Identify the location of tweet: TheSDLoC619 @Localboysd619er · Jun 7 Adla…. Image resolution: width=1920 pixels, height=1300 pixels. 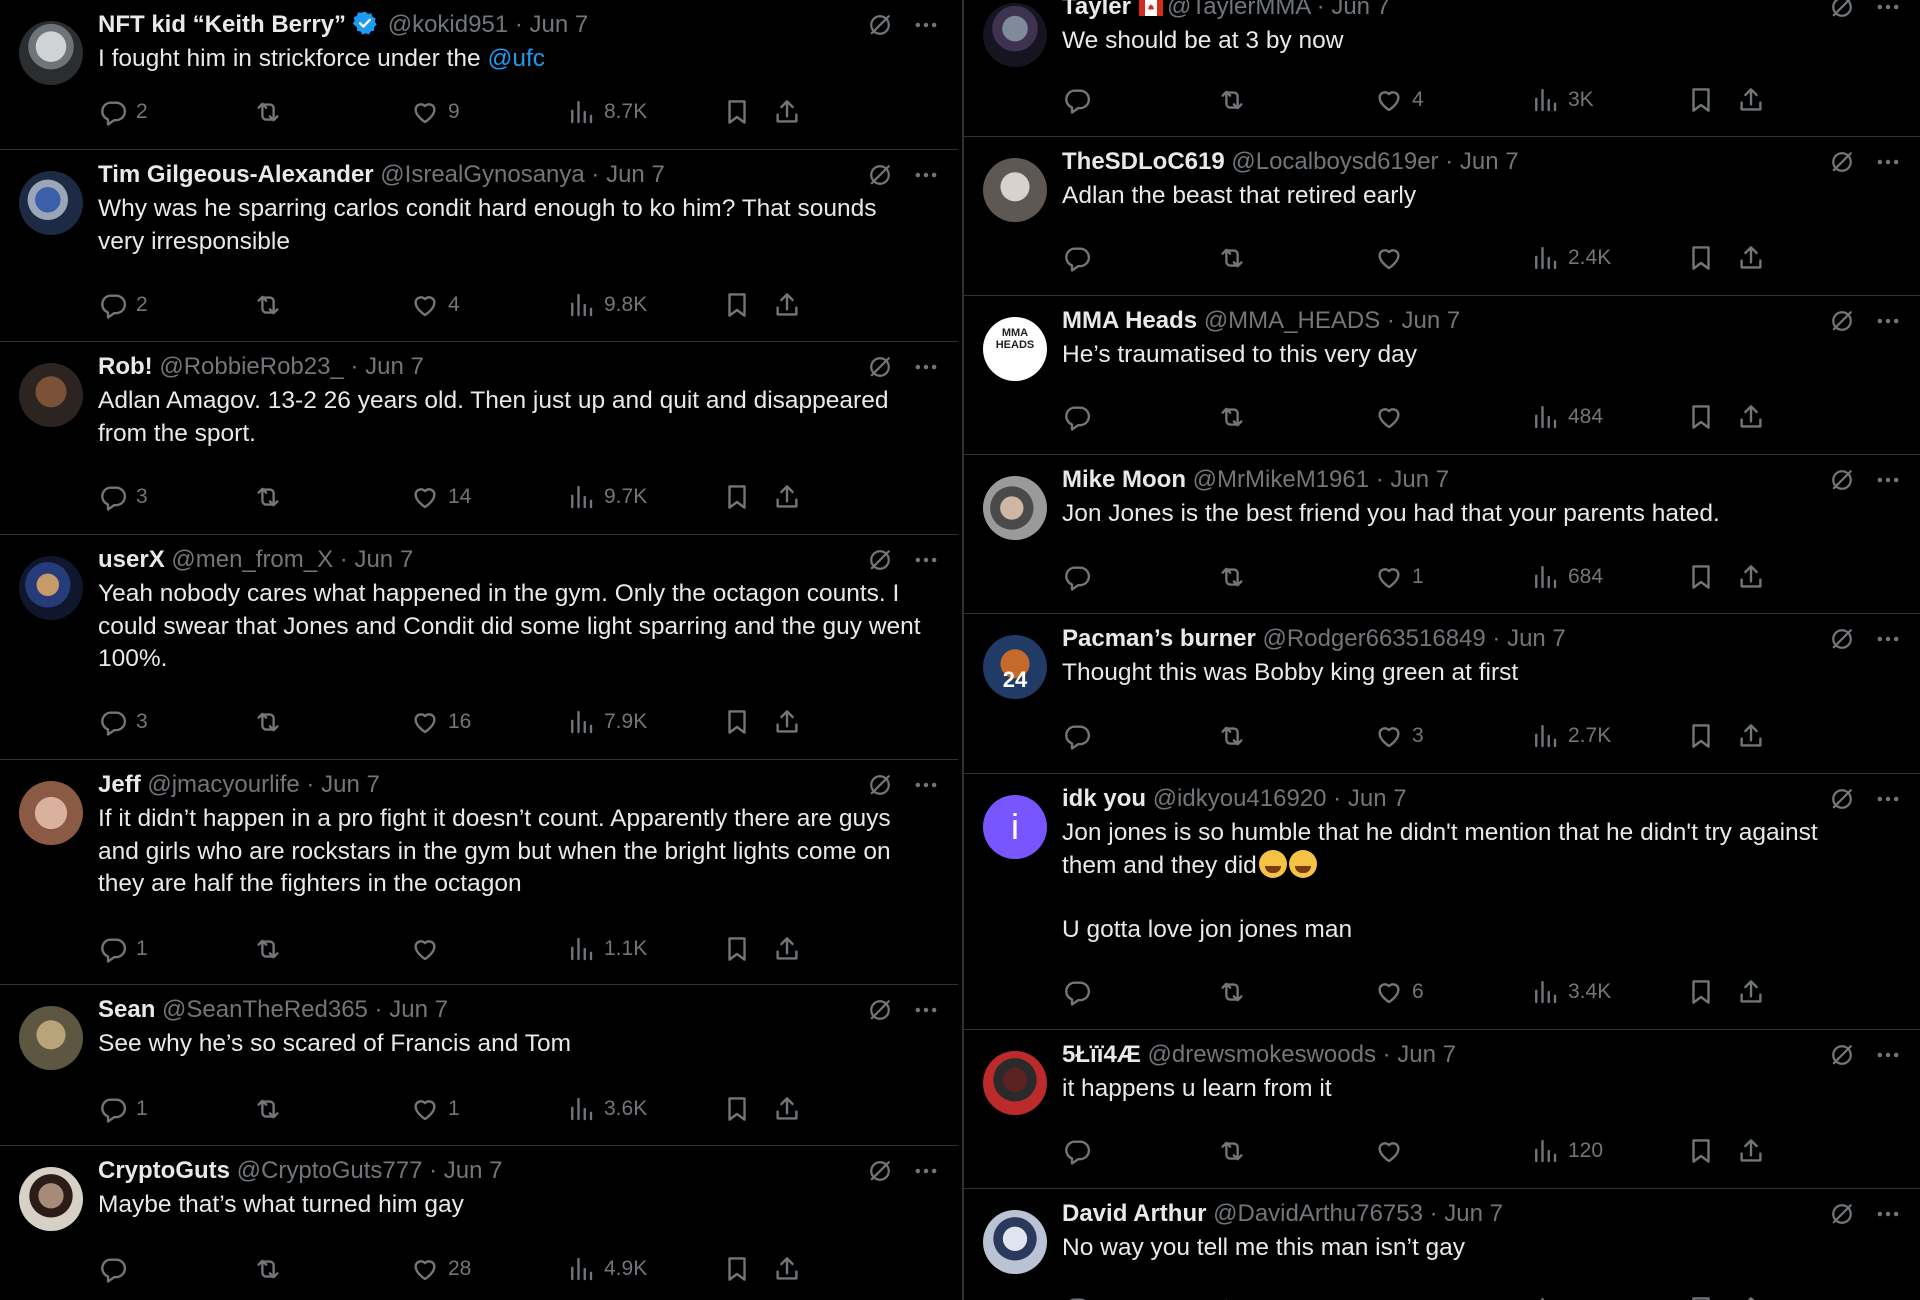
(1442, 216).